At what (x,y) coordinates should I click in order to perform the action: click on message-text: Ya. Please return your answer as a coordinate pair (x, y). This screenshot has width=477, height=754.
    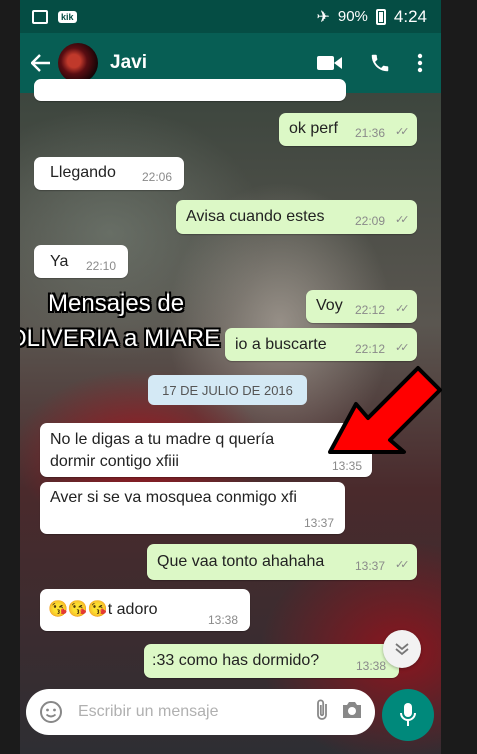
    Looking at the image, I should click on (59, 261).